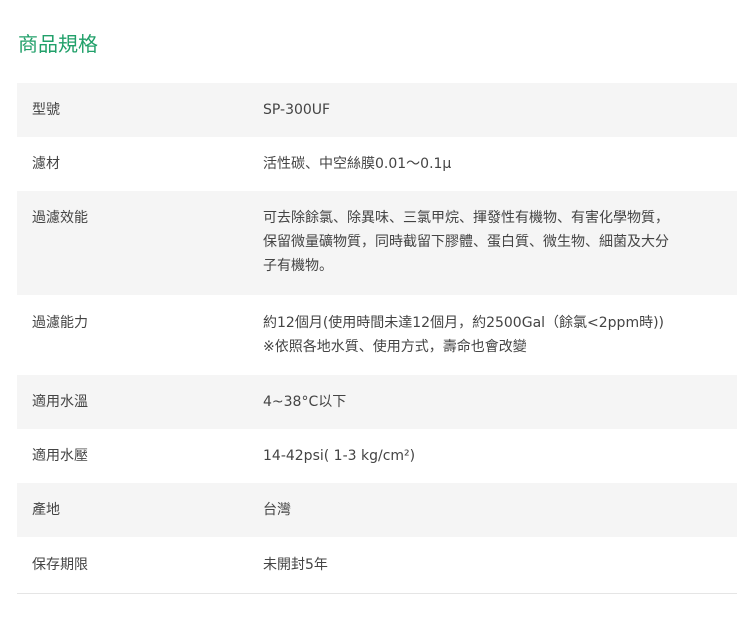 Image resolution: width=753 pixels, height=640 pixels. What do you see at coordinates (339, 456) in the screenshot?
I see `spec-value-line: 14-42psi( 1-3 kg/cm²)` at bounding box center [339, 456].